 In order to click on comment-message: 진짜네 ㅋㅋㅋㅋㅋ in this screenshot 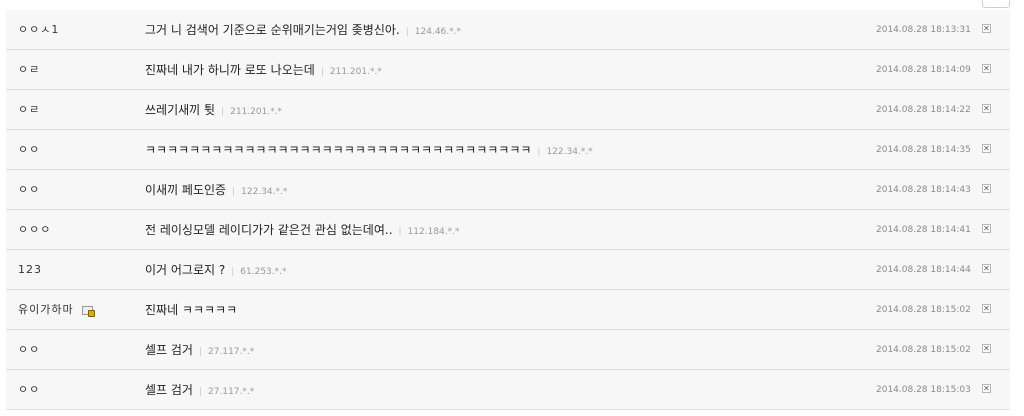, I will do `click(191, 310)`.